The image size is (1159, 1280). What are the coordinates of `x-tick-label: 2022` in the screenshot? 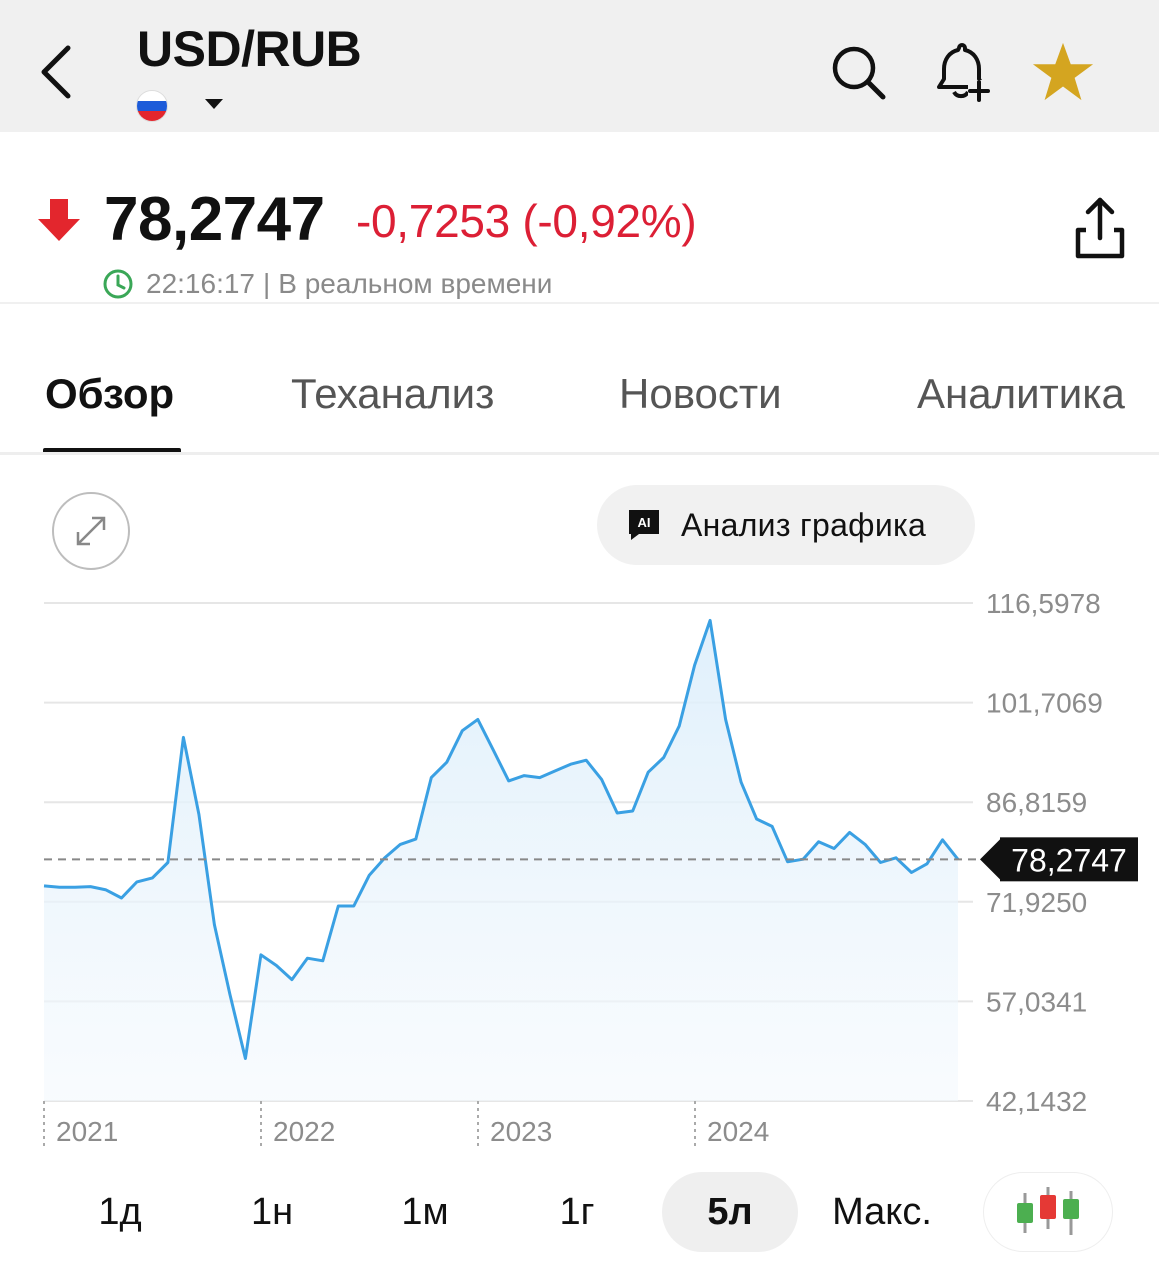 It's located at (304, 1131).